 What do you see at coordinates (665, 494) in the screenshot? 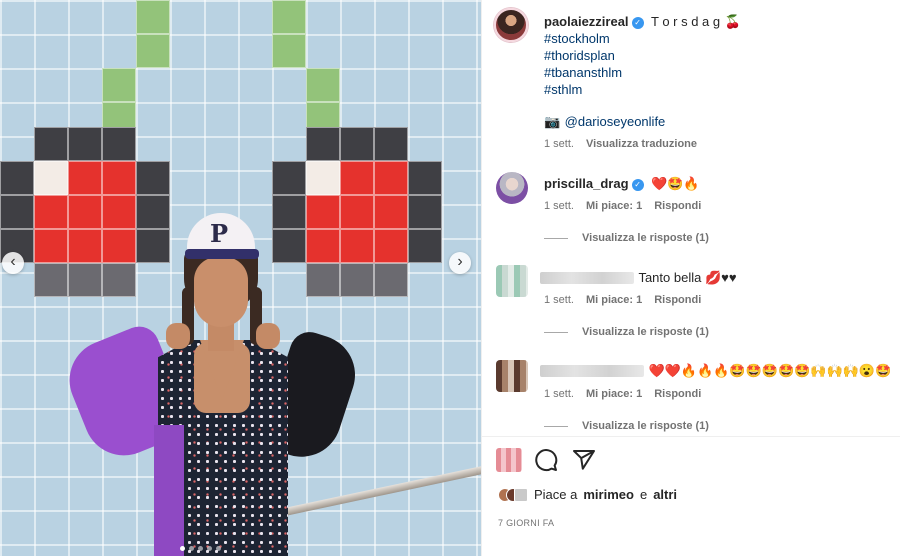
I see `likes-others: altri` at bounding box center [665, 494].